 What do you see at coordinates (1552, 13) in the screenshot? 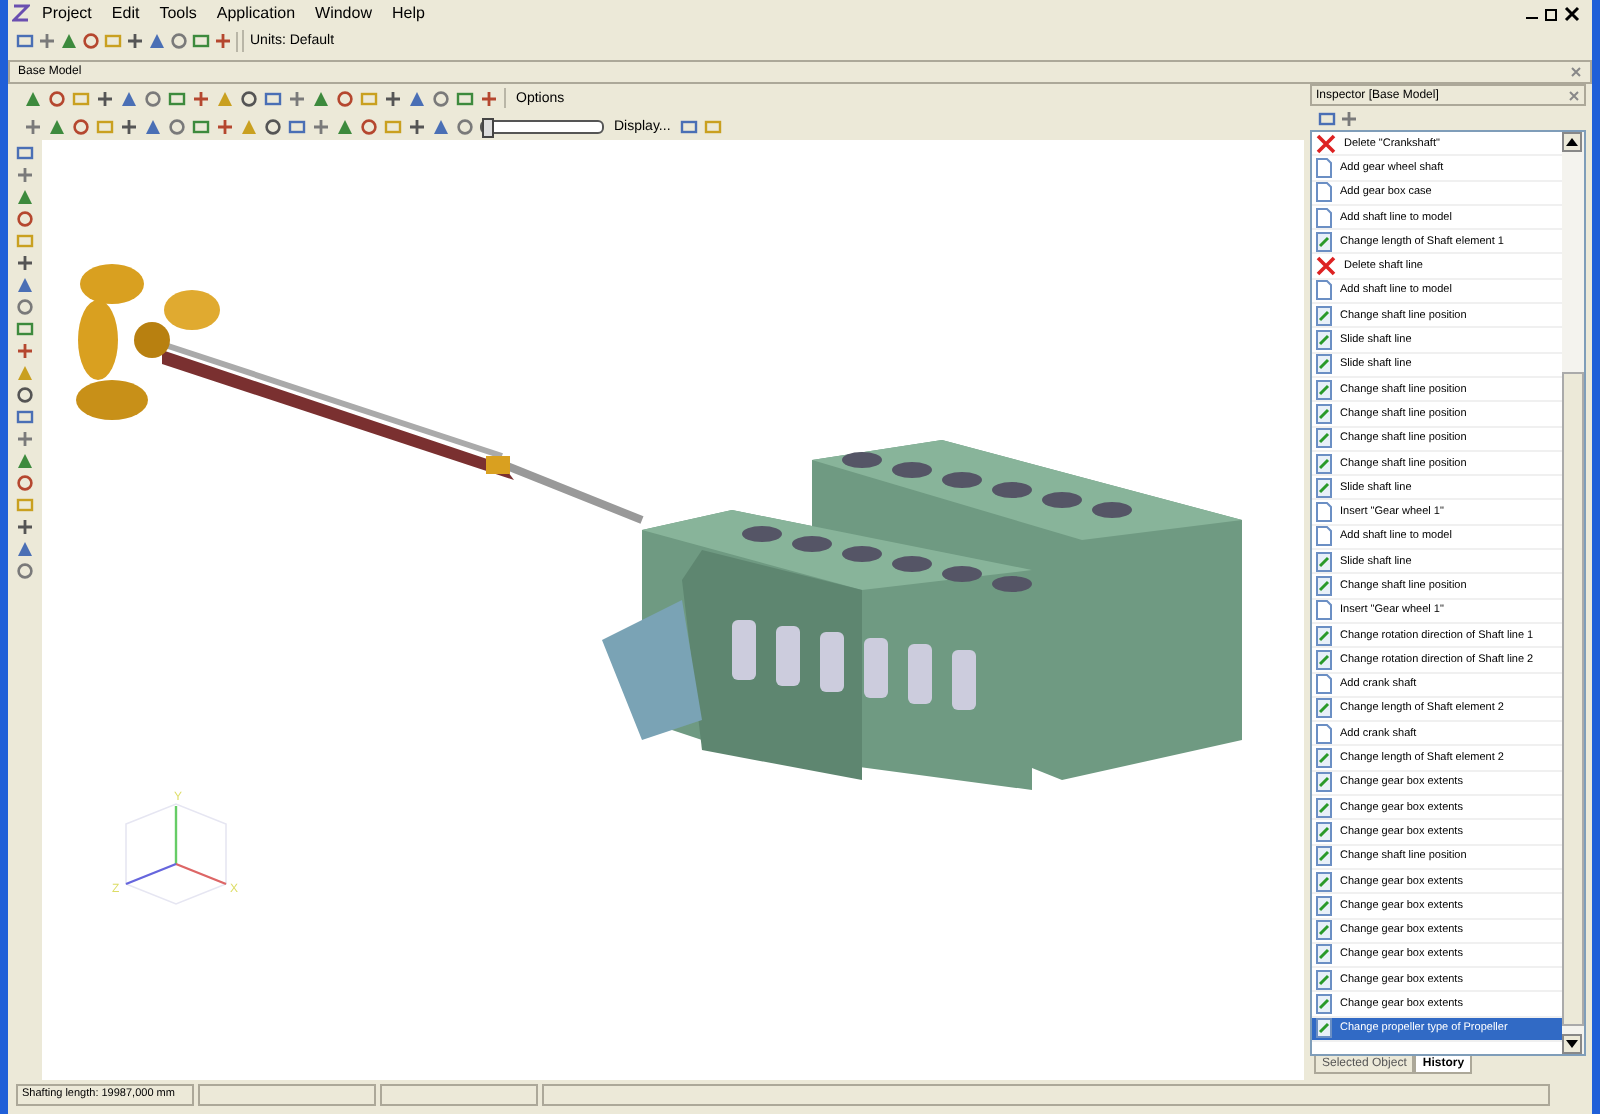
I see `restore-icon` at bounding box center [1552, 13].